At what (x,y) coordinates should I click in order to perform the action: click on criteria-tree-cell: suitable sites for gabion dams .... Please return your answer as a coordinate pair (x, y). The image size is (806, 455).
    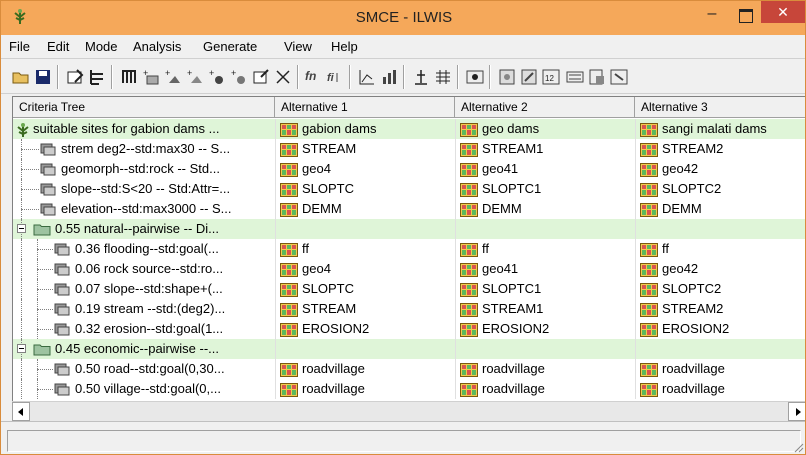
    Looking at the image, I should click on (144, 129).